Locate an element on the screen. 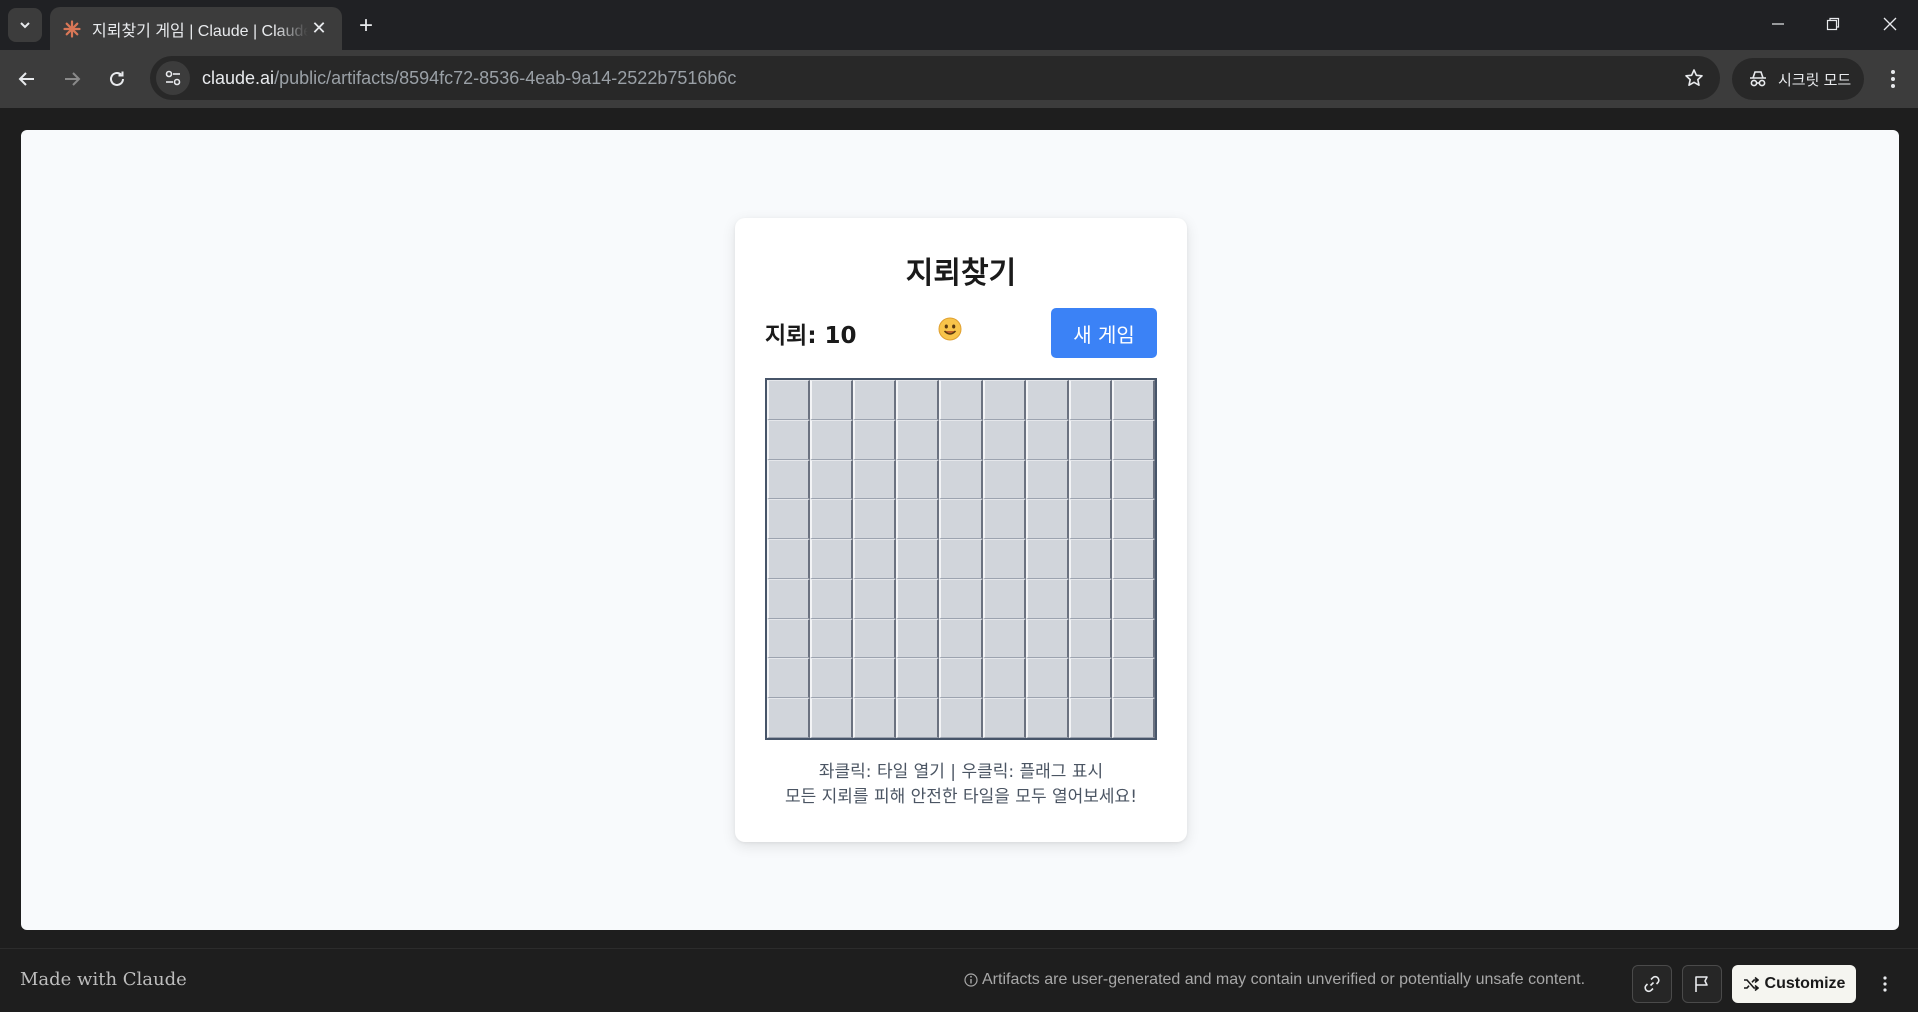 This screenshot has height=1012, width=1918. minimize-button is located at coordinates (1778, 24).